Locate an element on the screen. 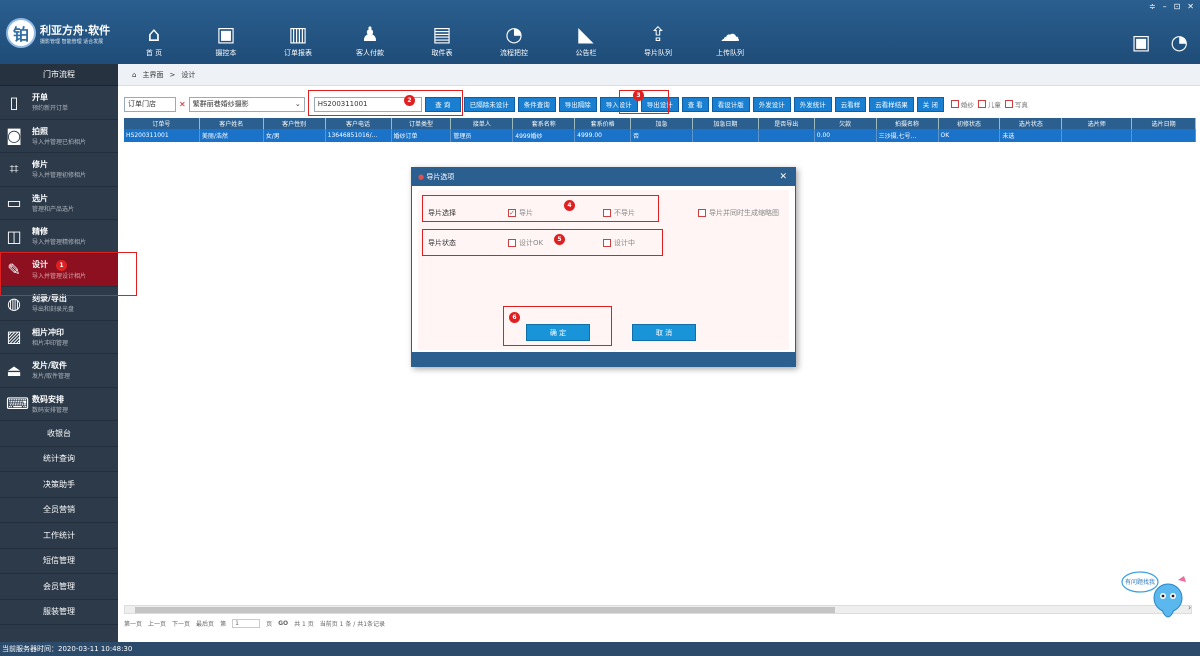 Image resolution: width=1200 pixels, height=656 pixels. nav-item-6: ◣ 公告栏 is located at coordinates (586, 38).